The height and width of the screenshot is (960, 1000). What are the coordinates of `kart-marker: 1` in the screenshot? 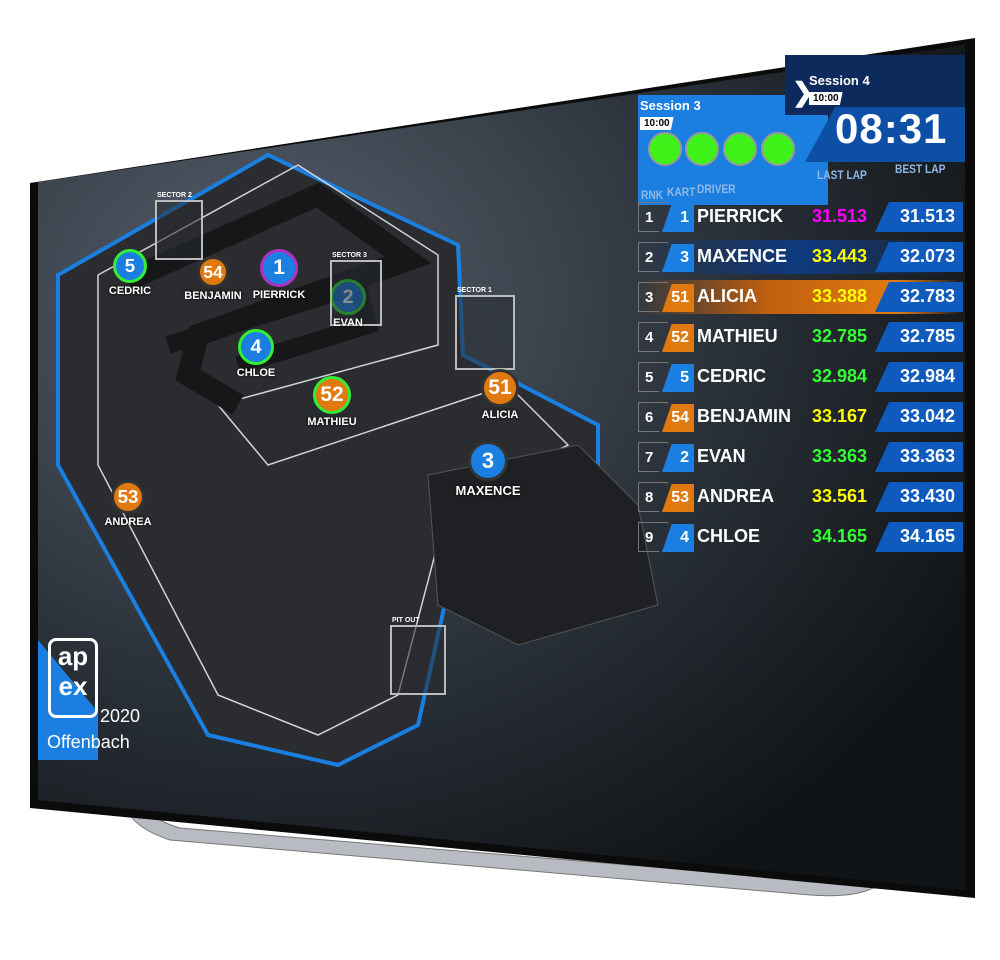 It's located at (279, 268).